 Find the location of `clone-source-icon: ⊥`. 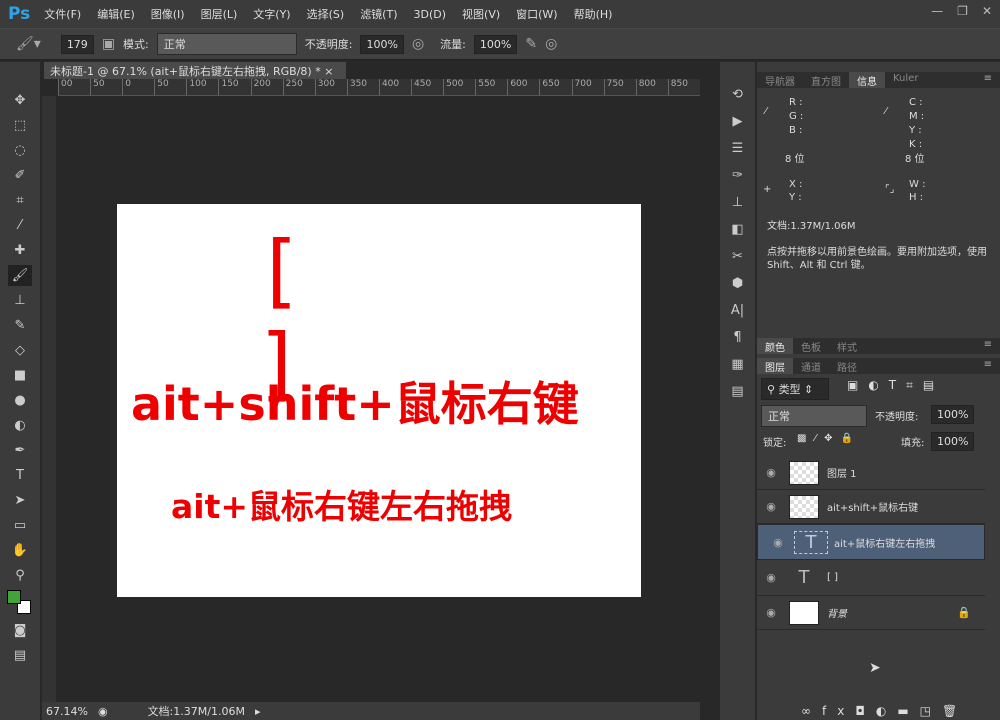

clone-source-icon: ⊥ is located at coordinates (738, 202).